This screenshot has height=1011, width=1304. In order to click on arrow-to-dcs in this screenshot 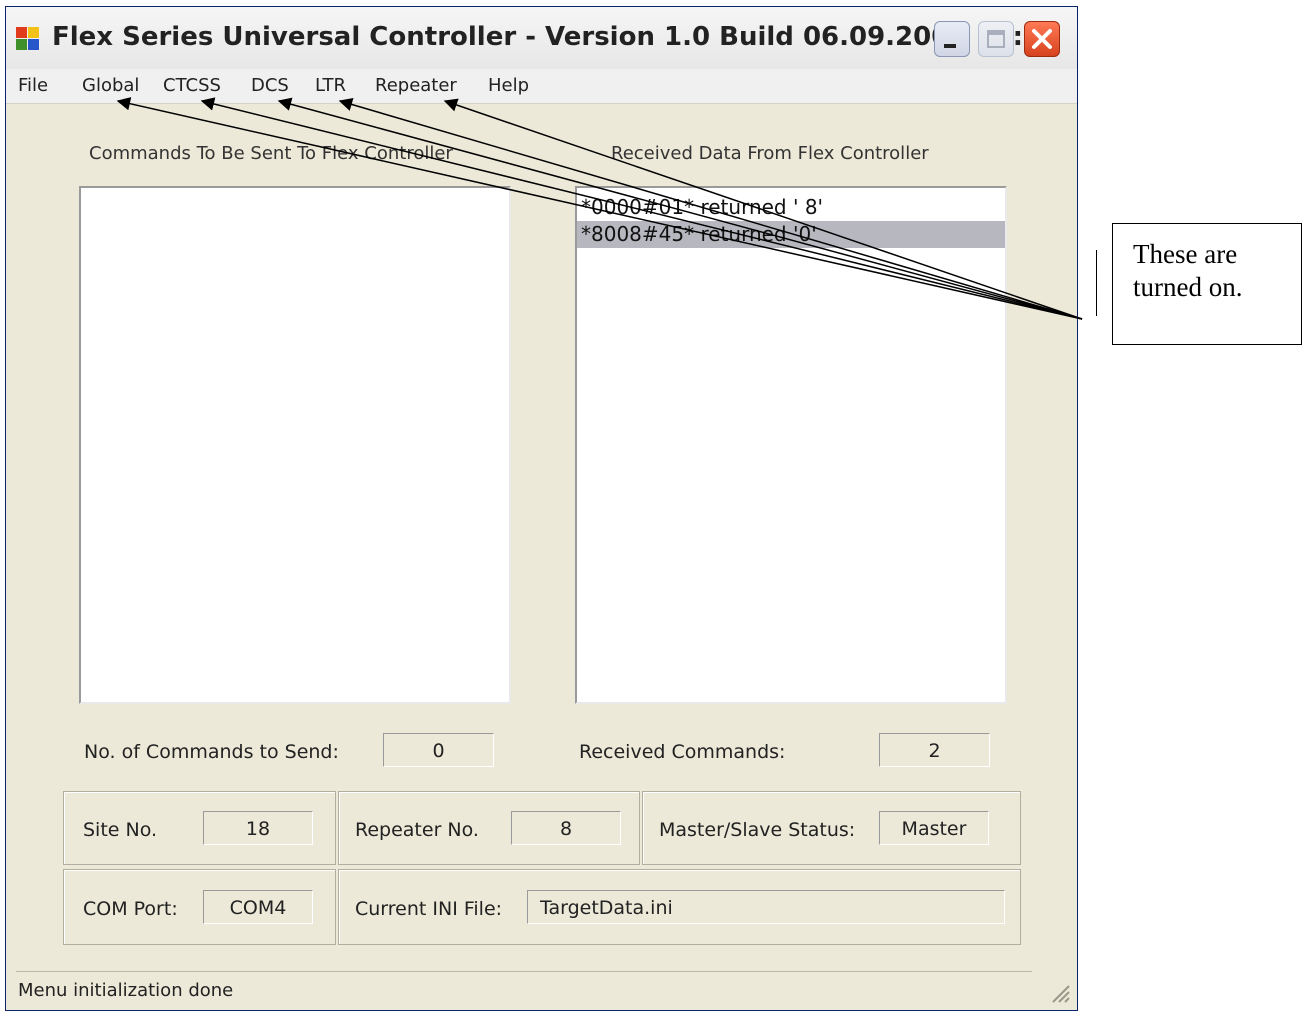, I will do `click(680, 208)`.